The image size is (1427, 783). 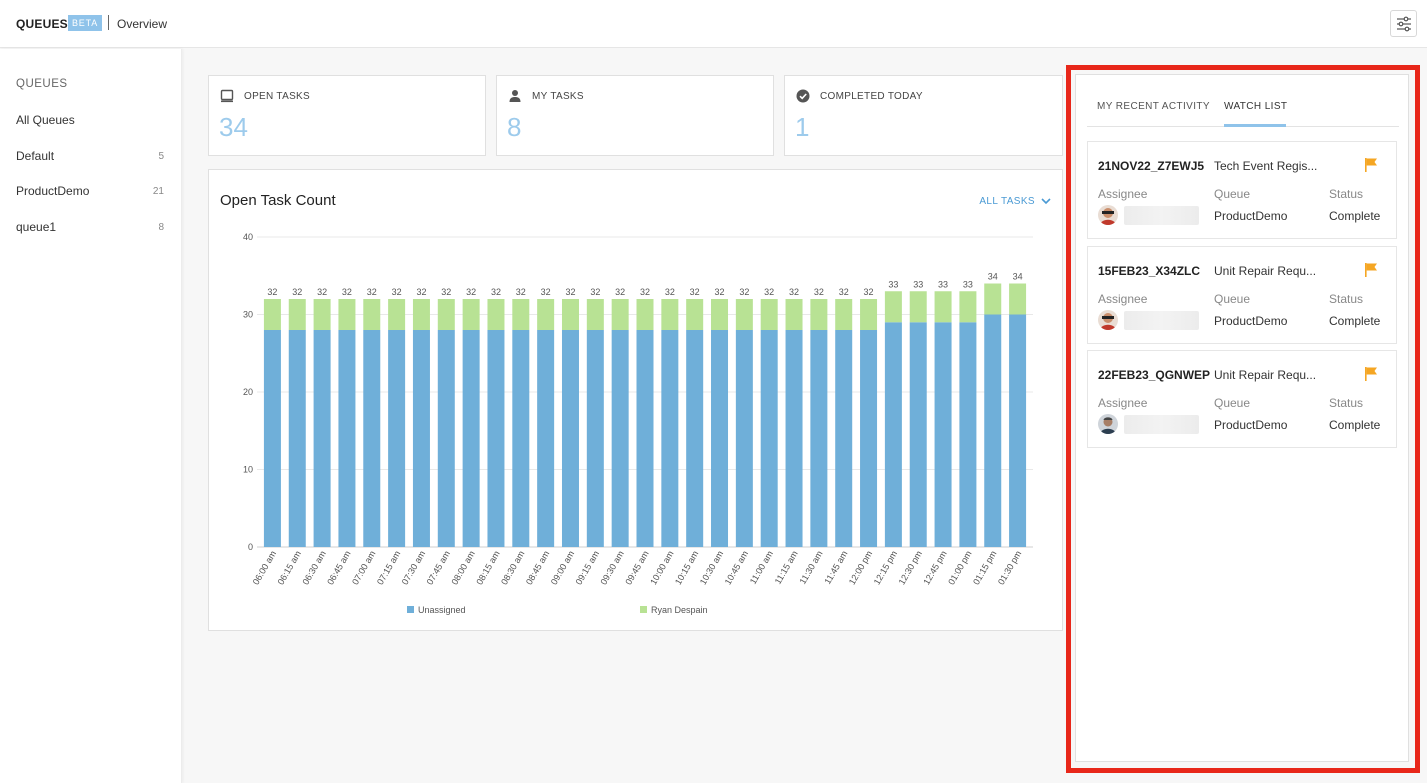 What do you see at coordinates (1153, 106) in the screenshot?
I see `tab-my-recent-activity: MY RECENT ACTIVITY` at bounding box center [1153, 106].